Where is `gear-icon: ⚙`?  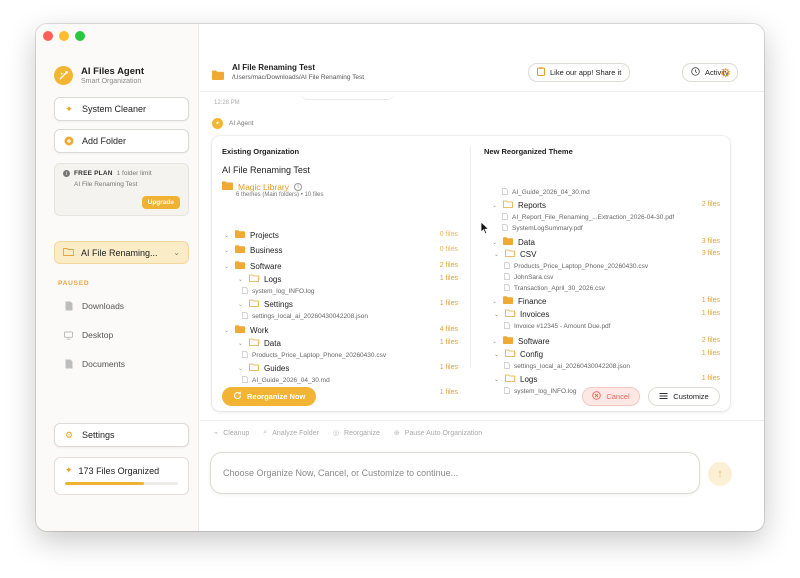
gear-icon: ⚙ is located at coordinates (725, 73).